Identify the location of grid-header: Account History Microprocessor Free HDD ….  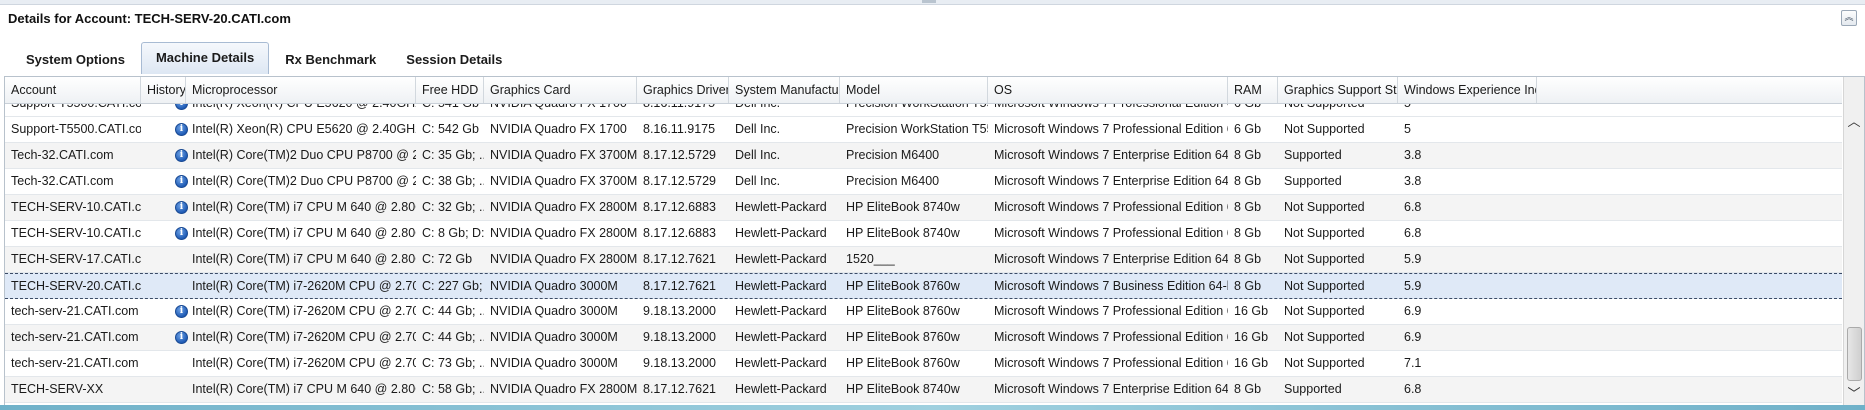
(923, 90).